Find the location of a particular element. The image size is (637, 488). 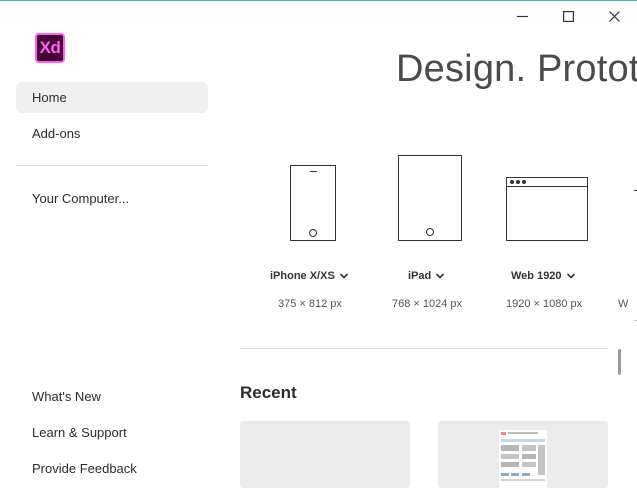

preset-iphone-name: iPhone X/XS is located at coordinates (309, 276).